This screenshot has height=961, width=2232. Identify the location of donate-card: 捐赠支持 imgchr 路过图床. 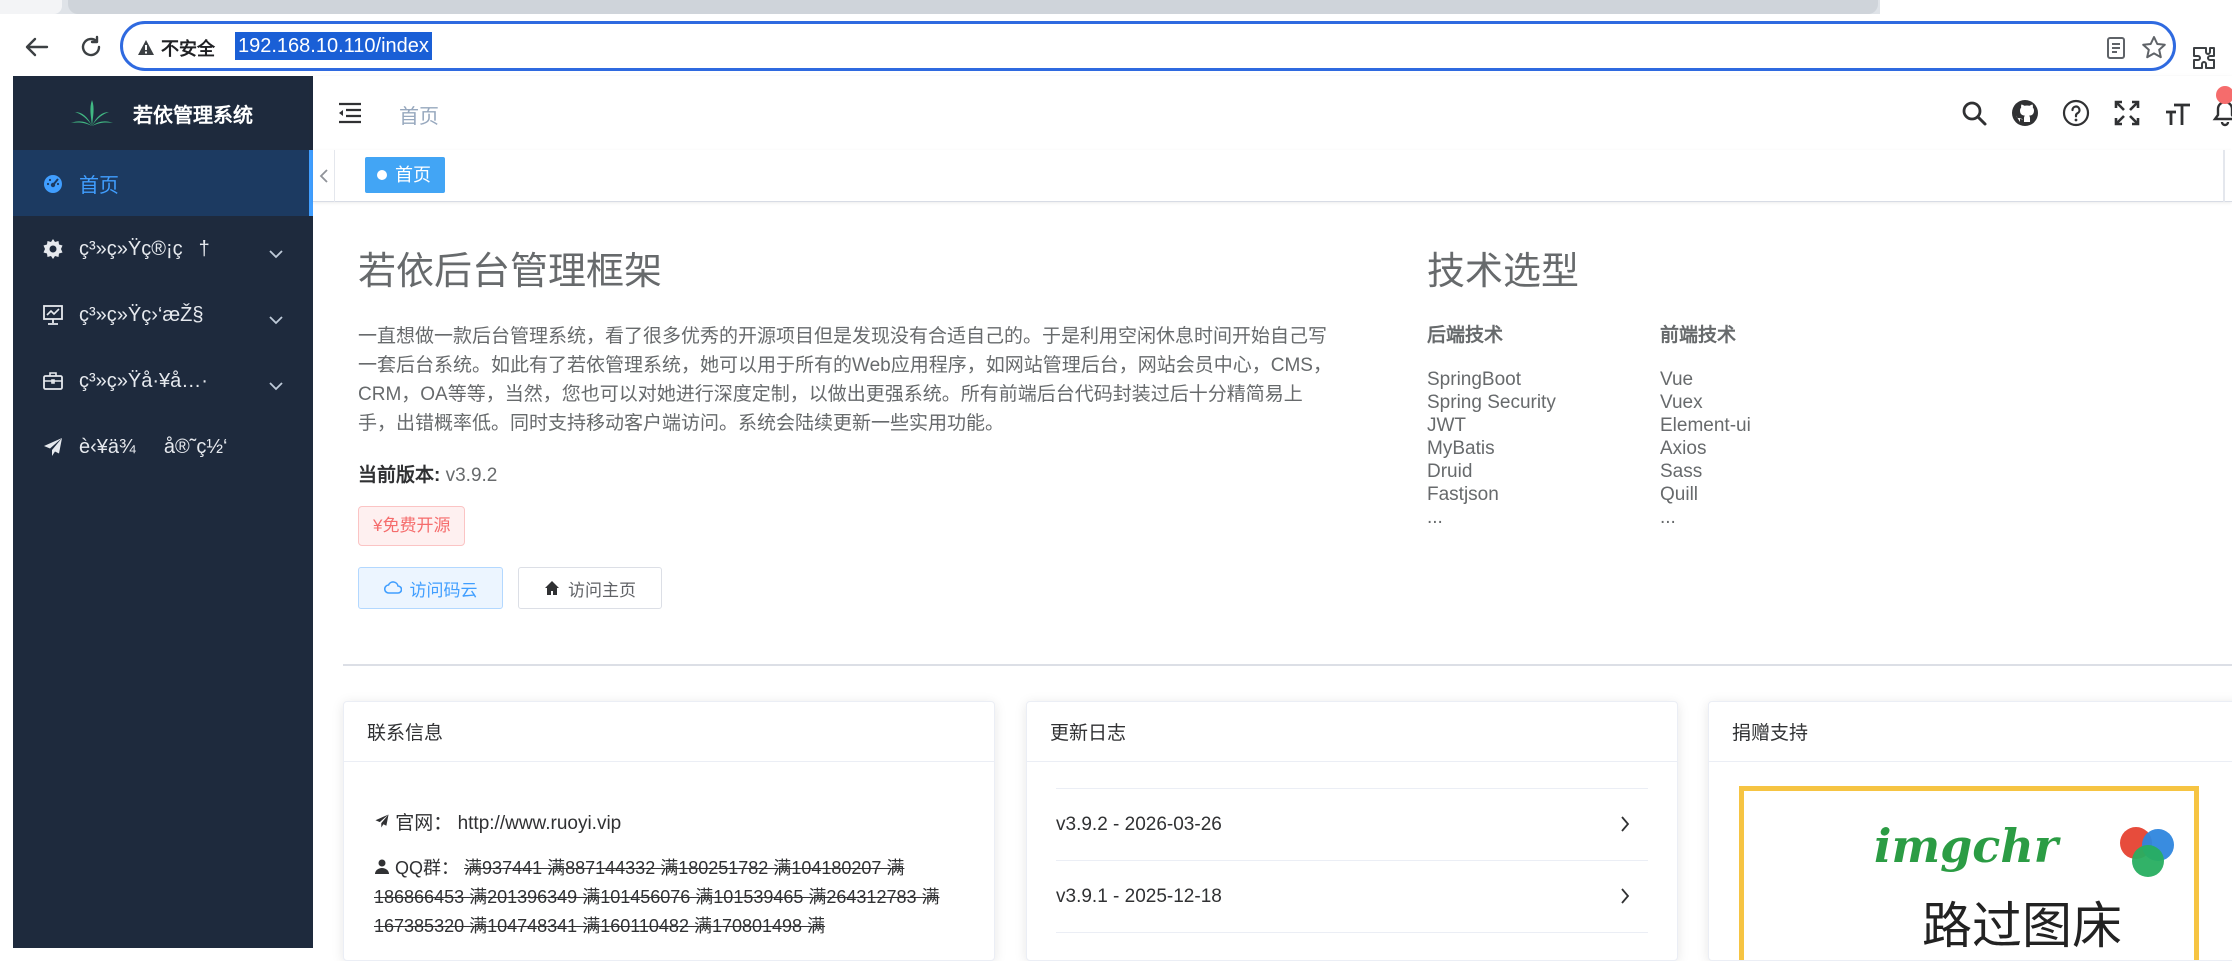
(1970, 831).